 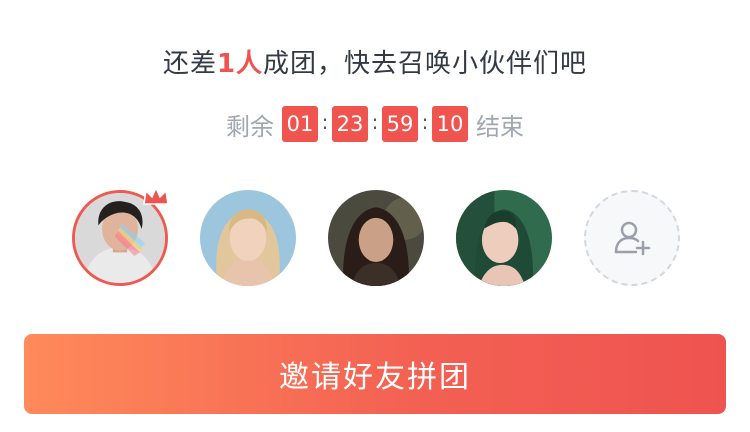 I want to click on add-user-icon, so click(x=632, y=238).